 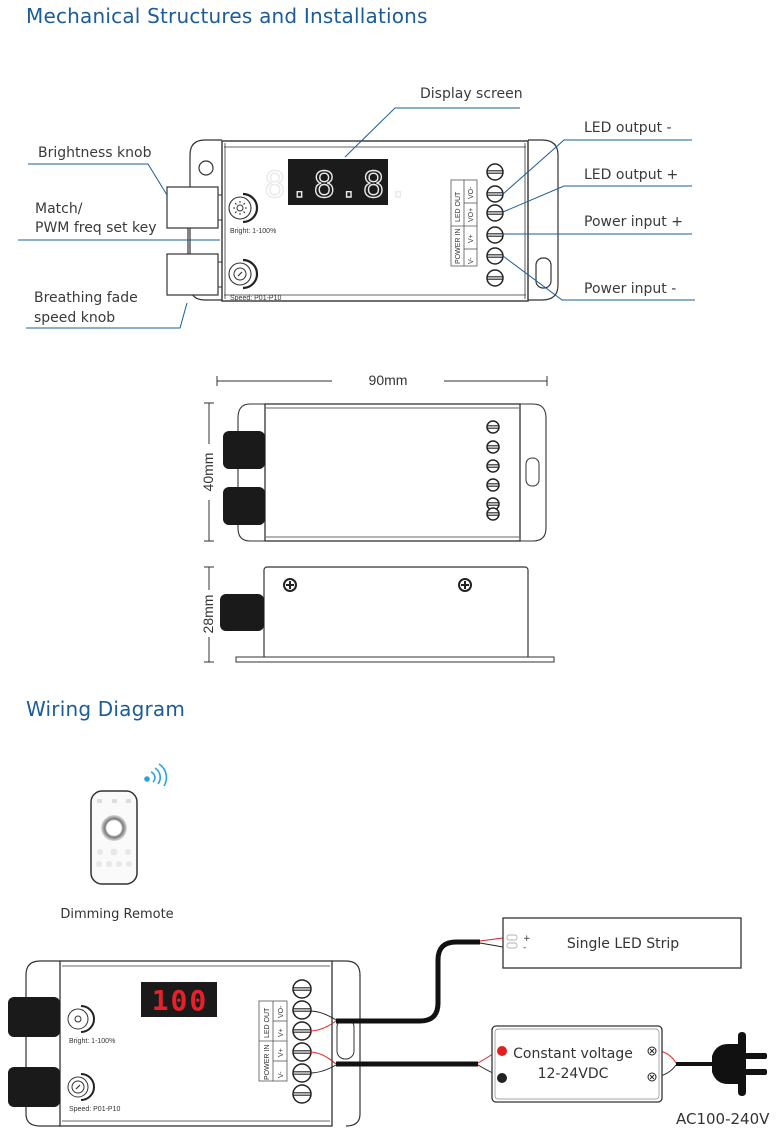 What do you see at coordinates (631, 175) in the screenshot?
I see `callout-led-output-plus: LED output +` at bounding box center [631, 175].